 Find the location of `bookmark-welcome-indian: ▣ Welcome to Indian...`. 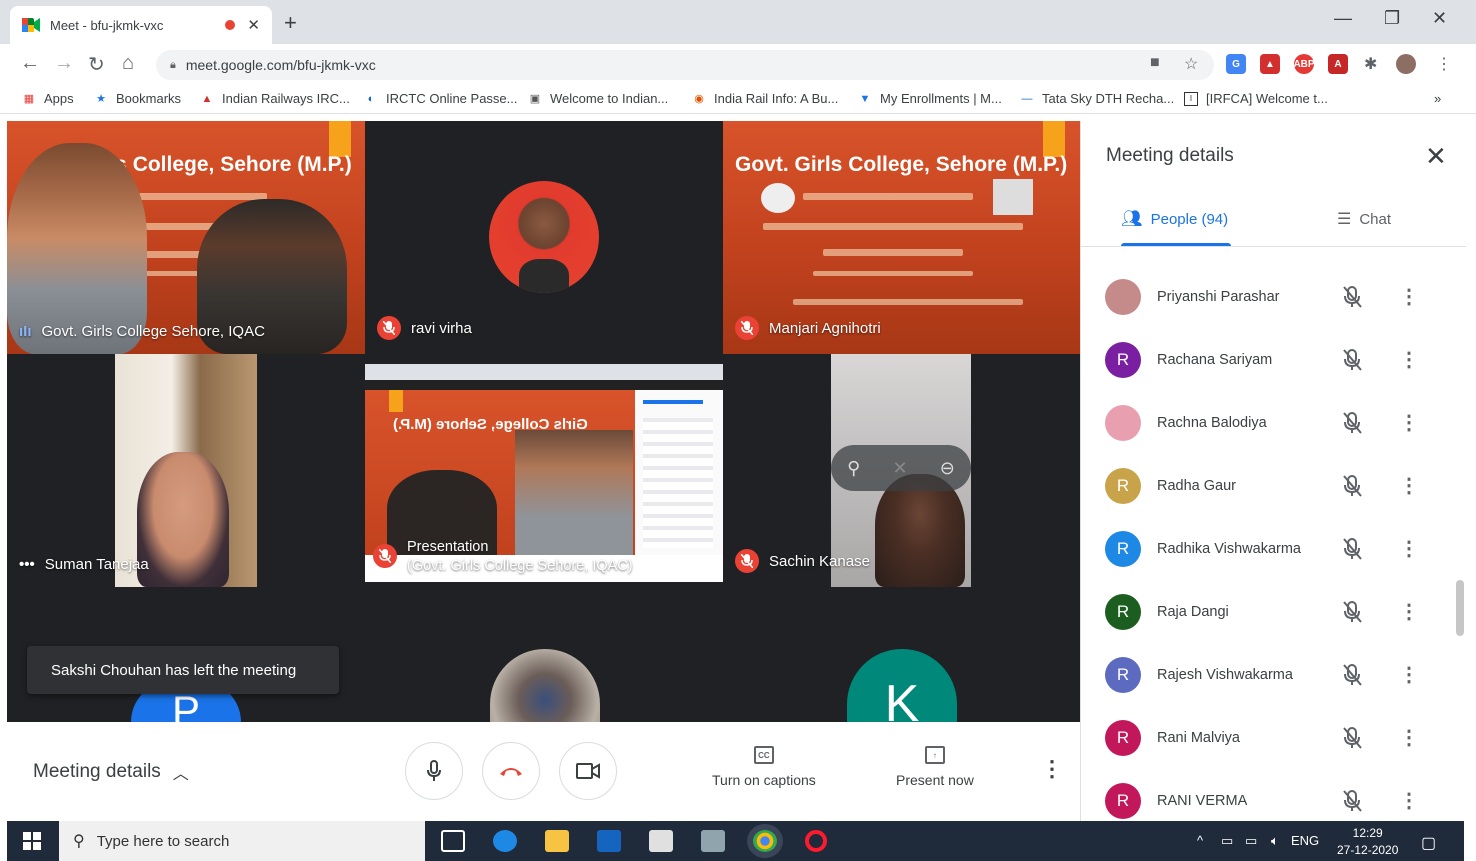

bookmark-welcome-indian: ▣ Welcome to Indian... is located at coordinates (598, 98).